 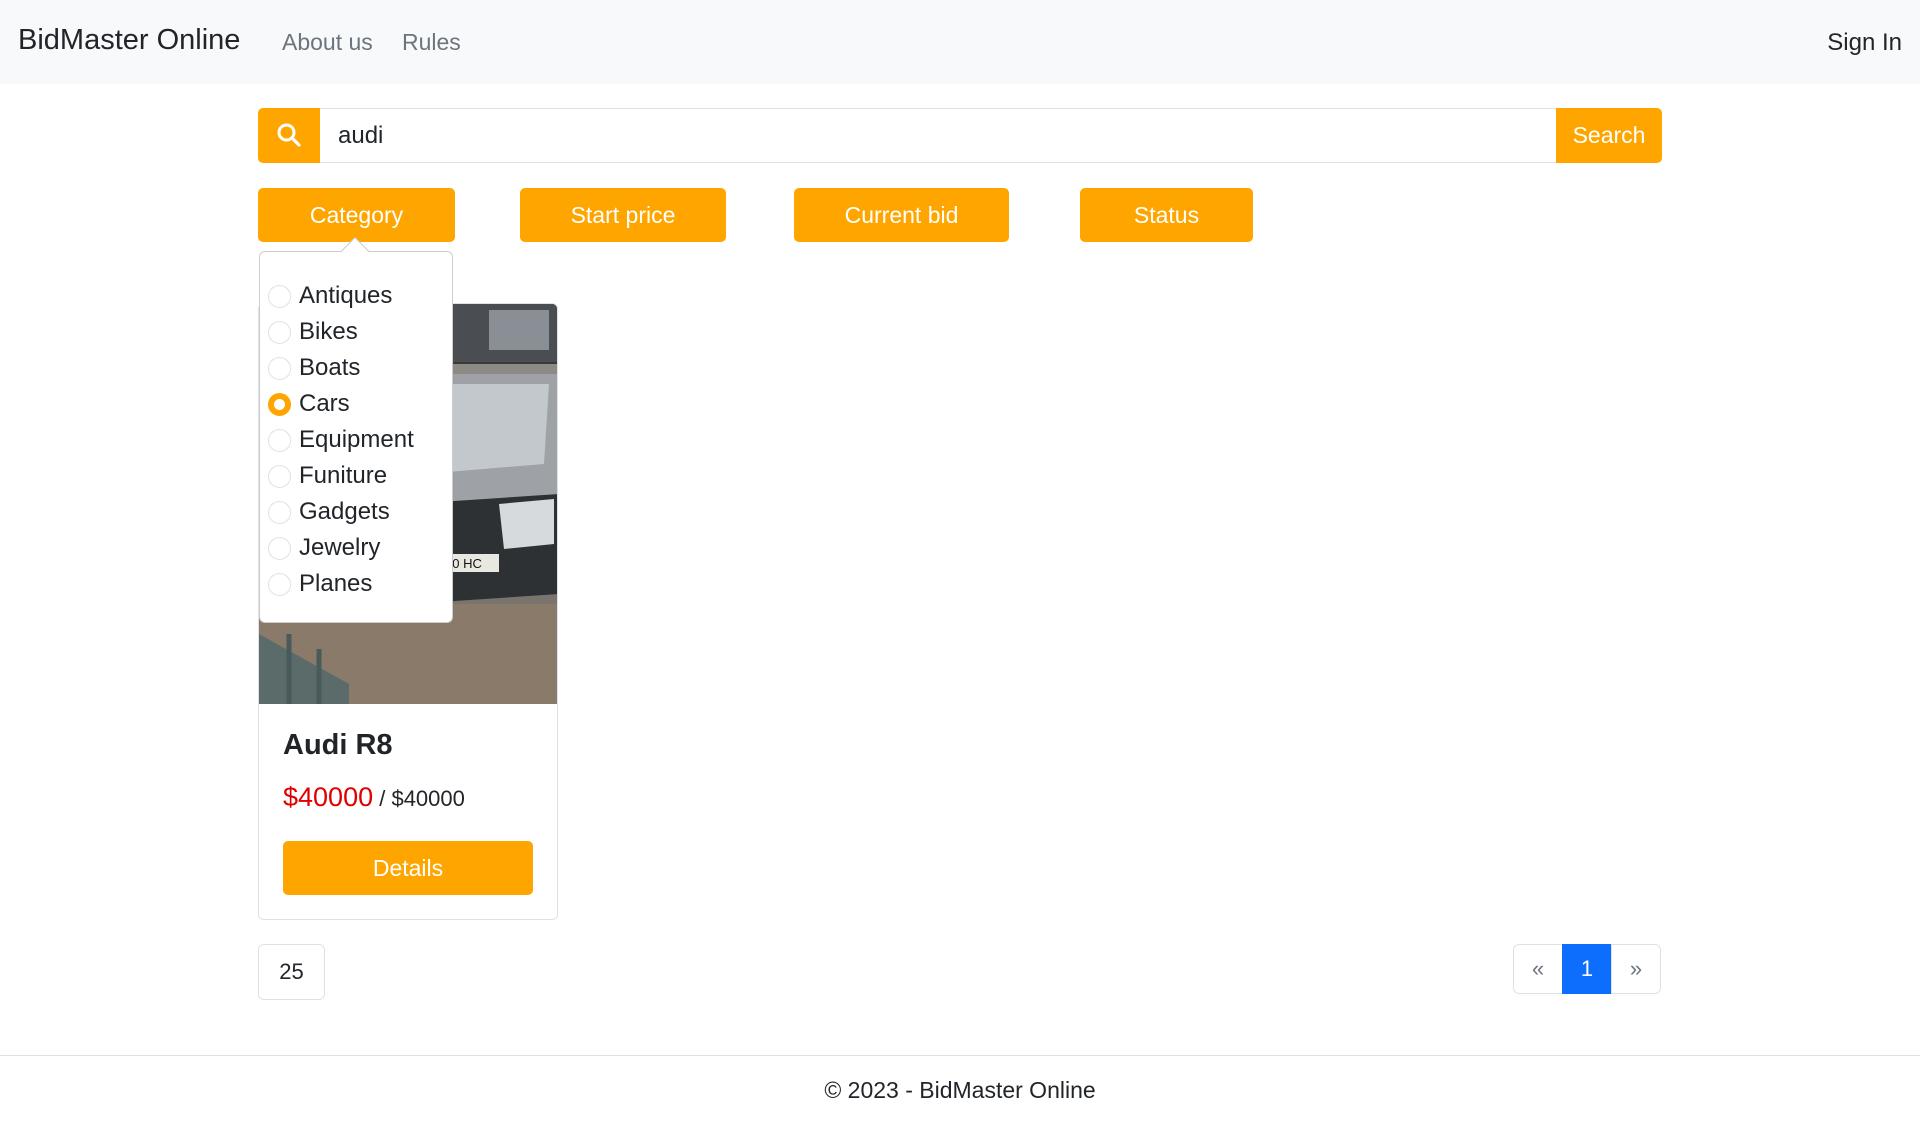 What do you see at coordinates (338, 745) in the screenshot?
I see `listing-title: Audi R8` at bounding box center [338, 745].